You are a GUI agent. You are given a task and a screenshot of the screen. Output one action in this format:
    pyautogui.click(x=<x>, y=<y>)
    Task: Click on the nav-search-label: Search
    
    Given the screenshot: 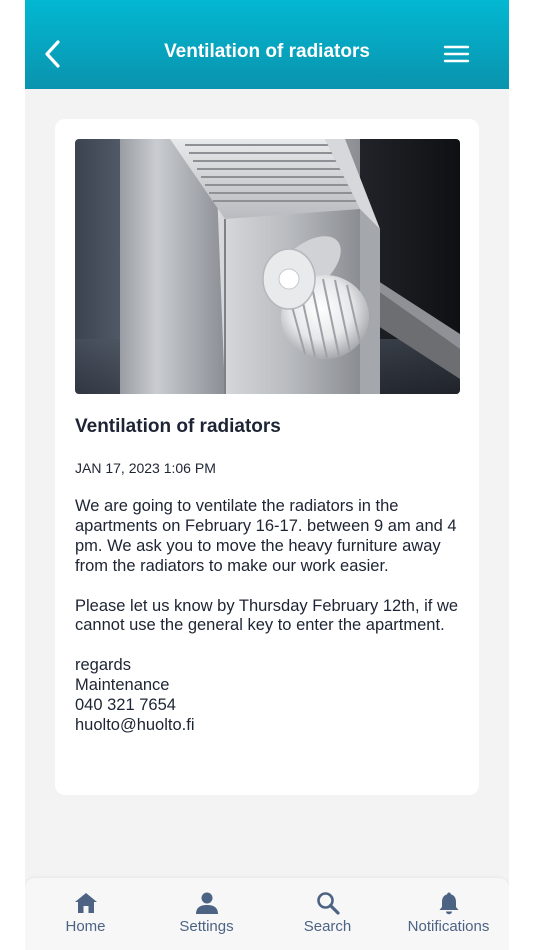 What is the action you would take?
    pyautogui.click(x=327, y=926)
    